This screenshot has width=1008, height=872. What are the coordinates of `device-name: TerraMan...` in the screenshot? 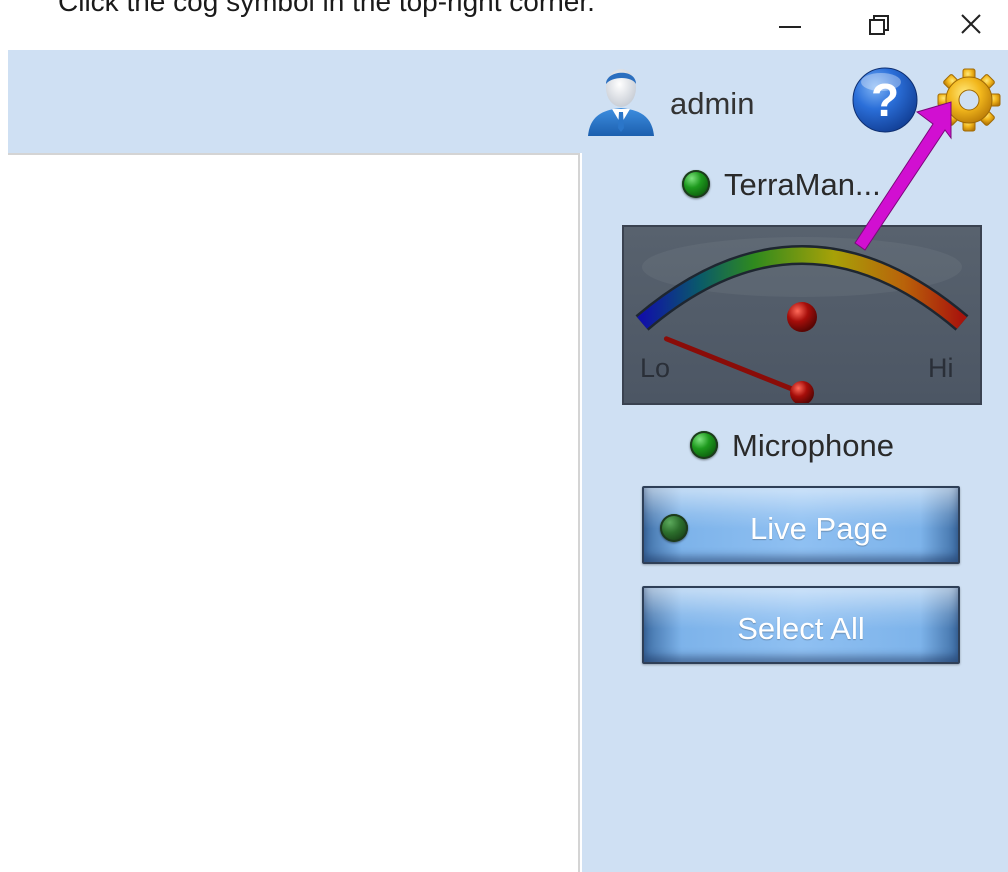 It's located at (802, 184).